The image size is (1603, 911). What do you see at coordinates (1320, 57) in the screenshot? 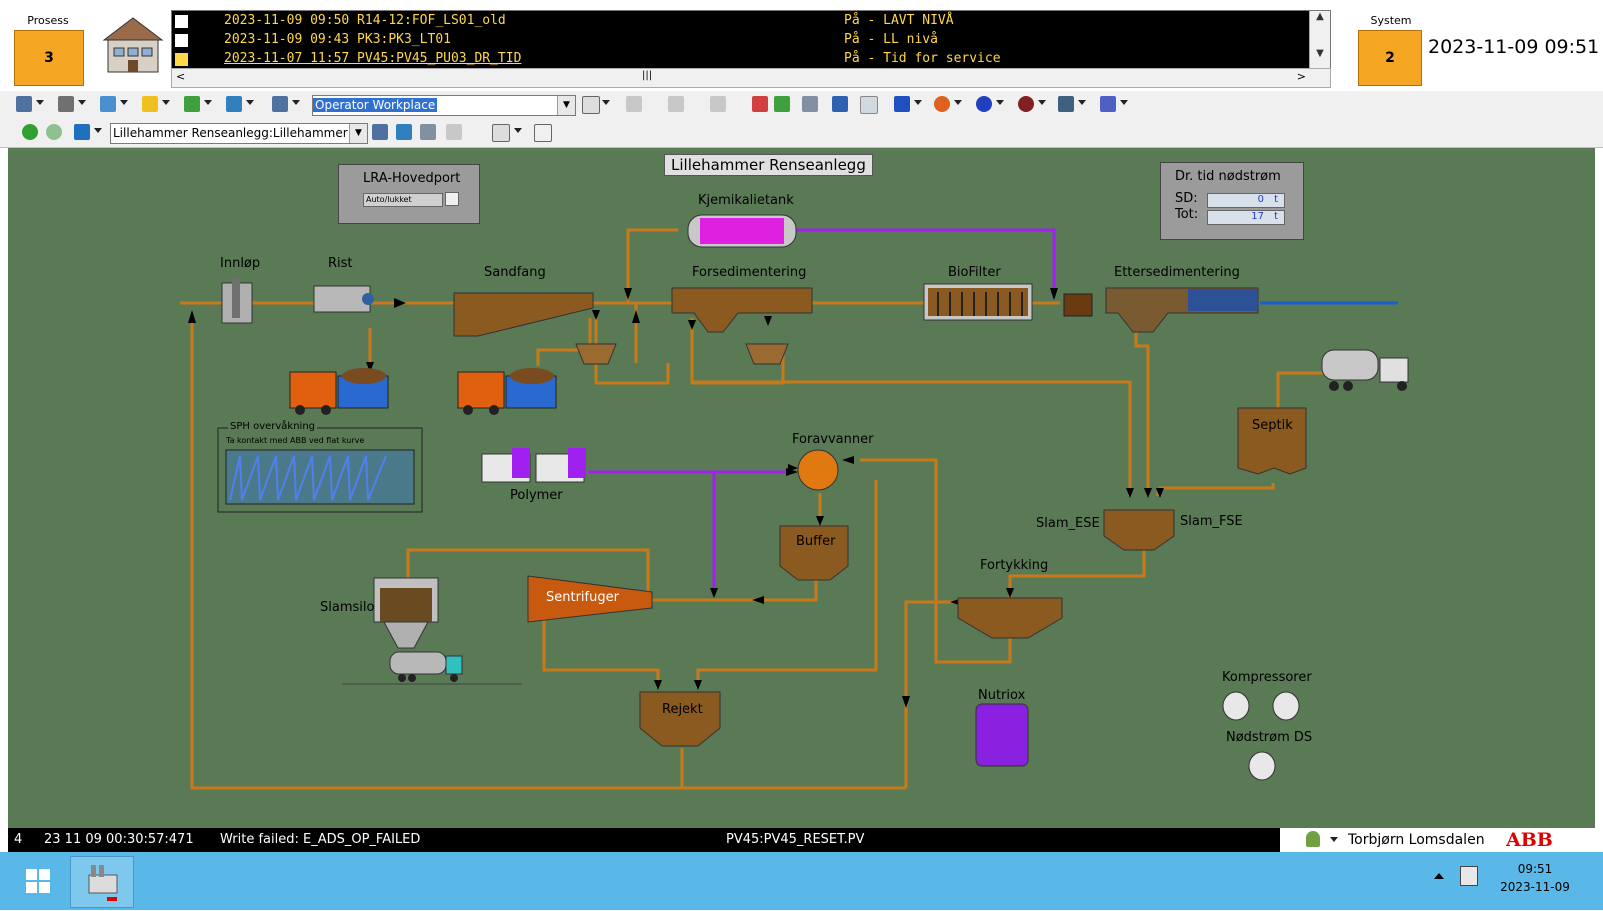
I see `scroll-down-icon: ▼` at bounding box center [1320, 57].